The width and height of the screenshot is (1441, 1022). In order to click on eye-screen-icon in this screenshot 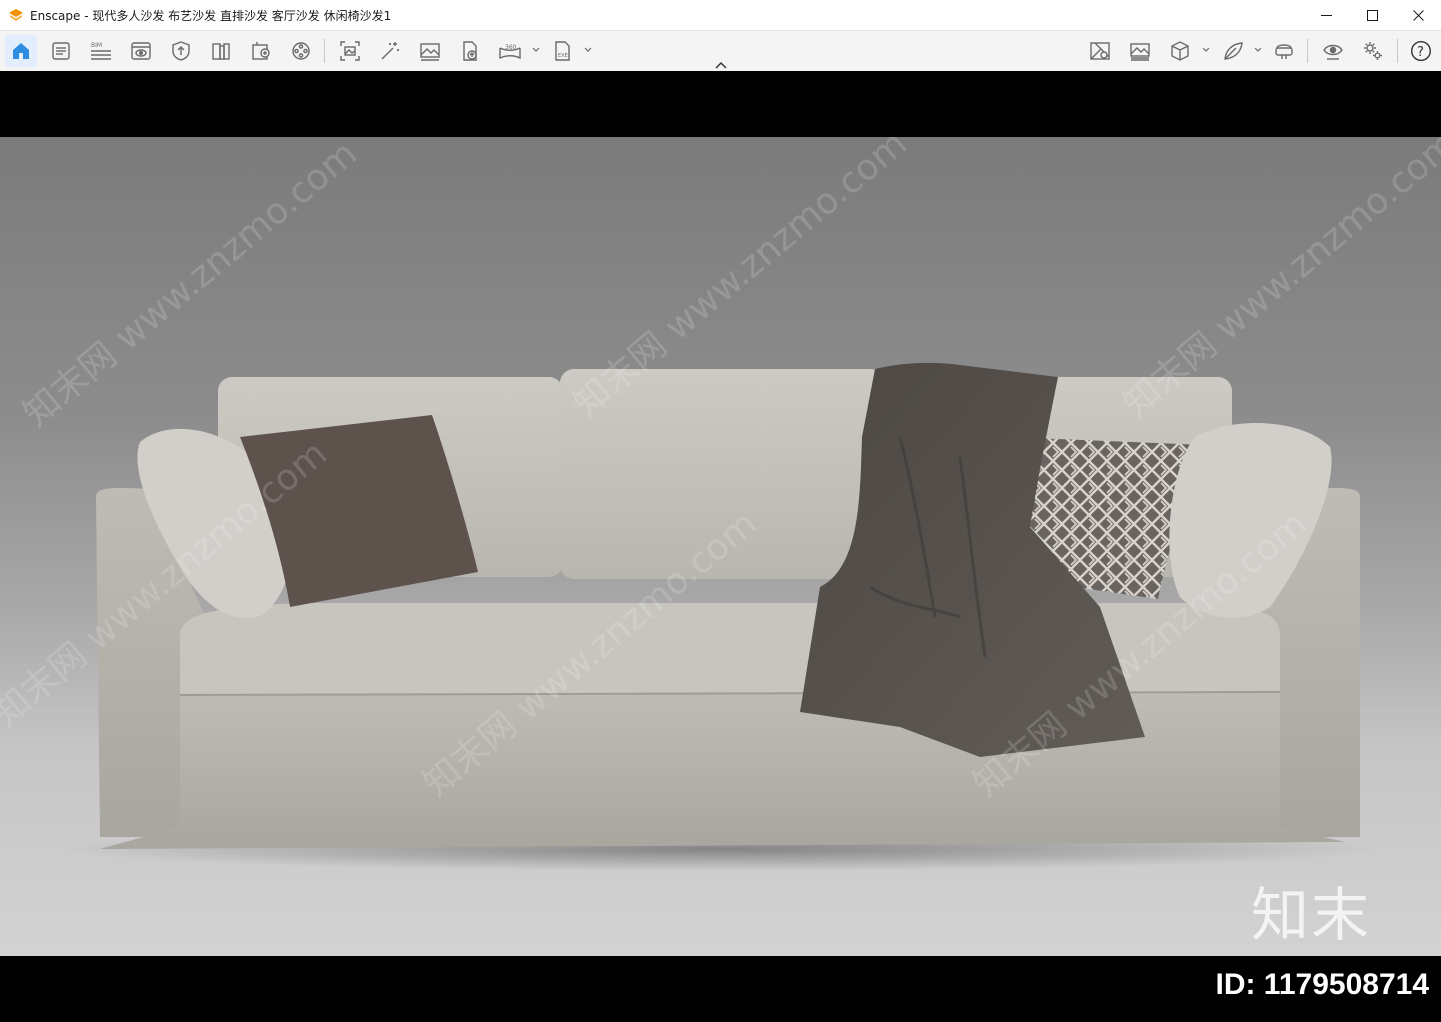, I will do `click(141, 51)`.